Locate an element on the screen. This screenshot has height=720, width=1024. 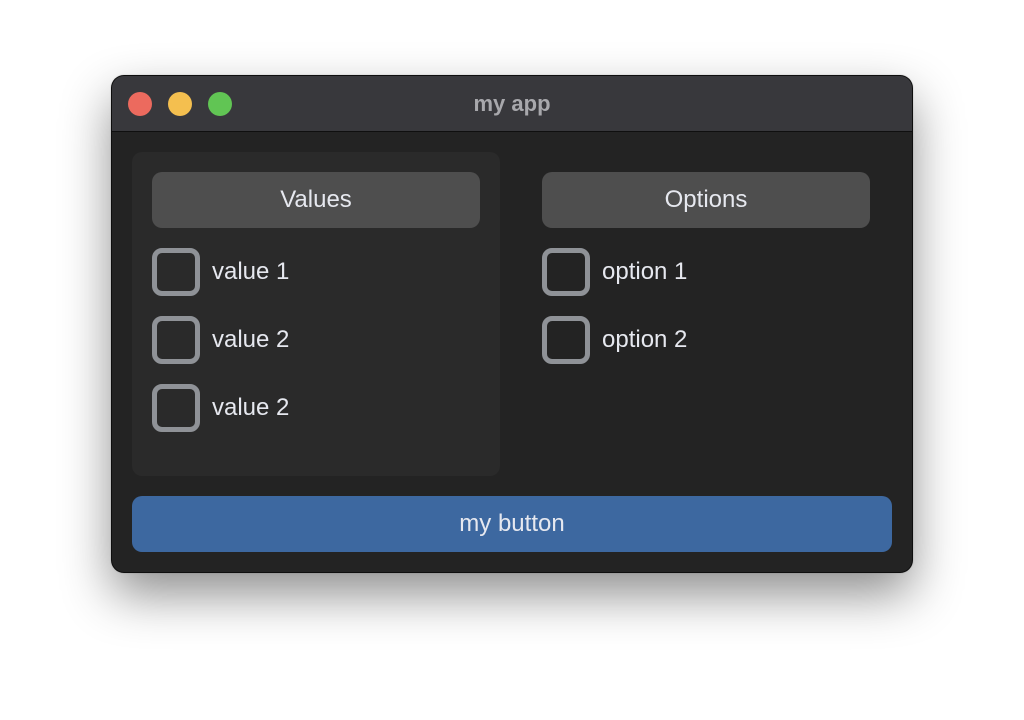
values-column: Values value 1 value 2 value 2 is located at coordinates (316, 302).